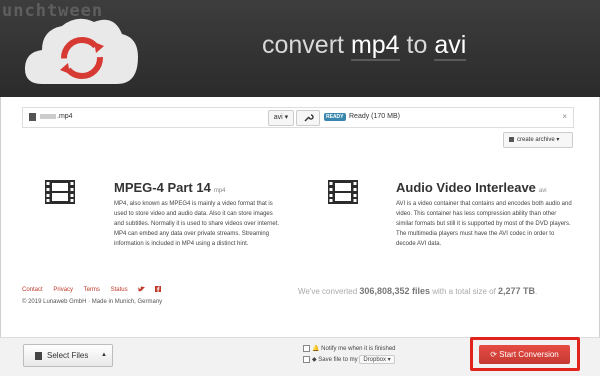  I want to click on title-middle: to, so click(417, 45).